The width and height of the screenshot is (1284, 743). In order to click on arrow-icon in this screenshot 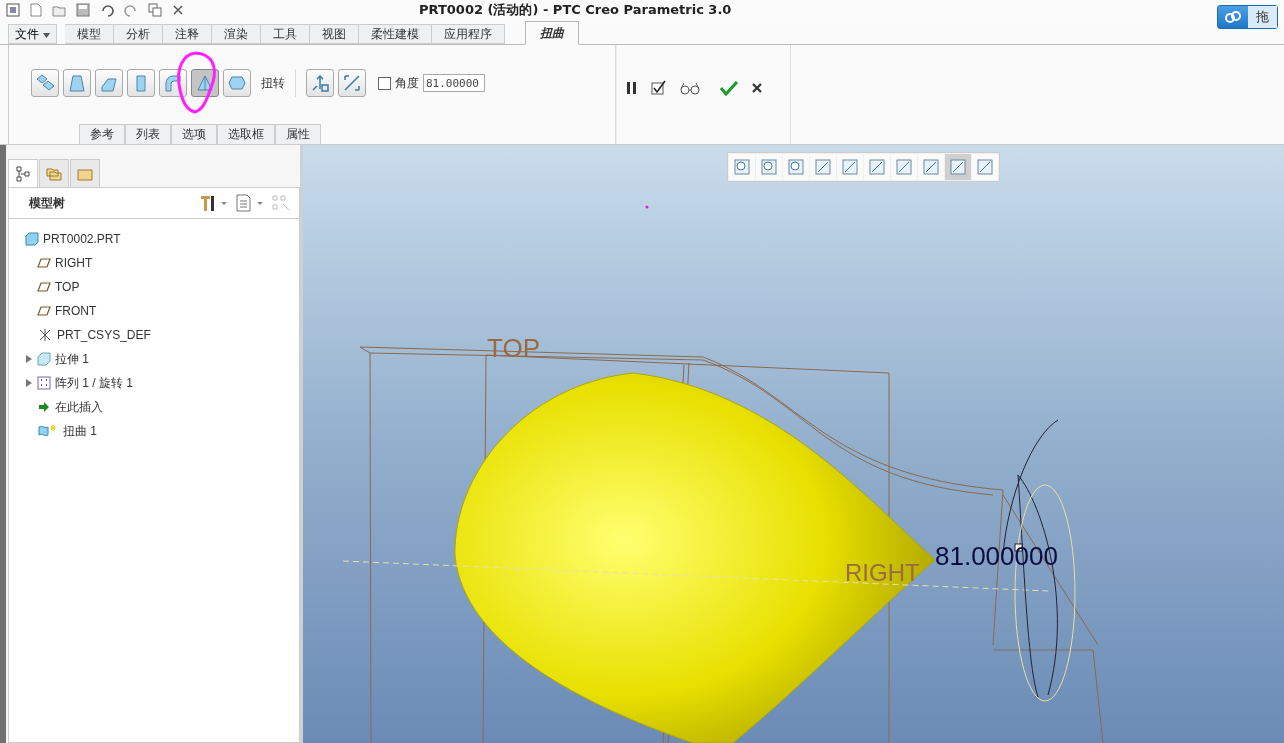, I will do `click(44, 407)`.